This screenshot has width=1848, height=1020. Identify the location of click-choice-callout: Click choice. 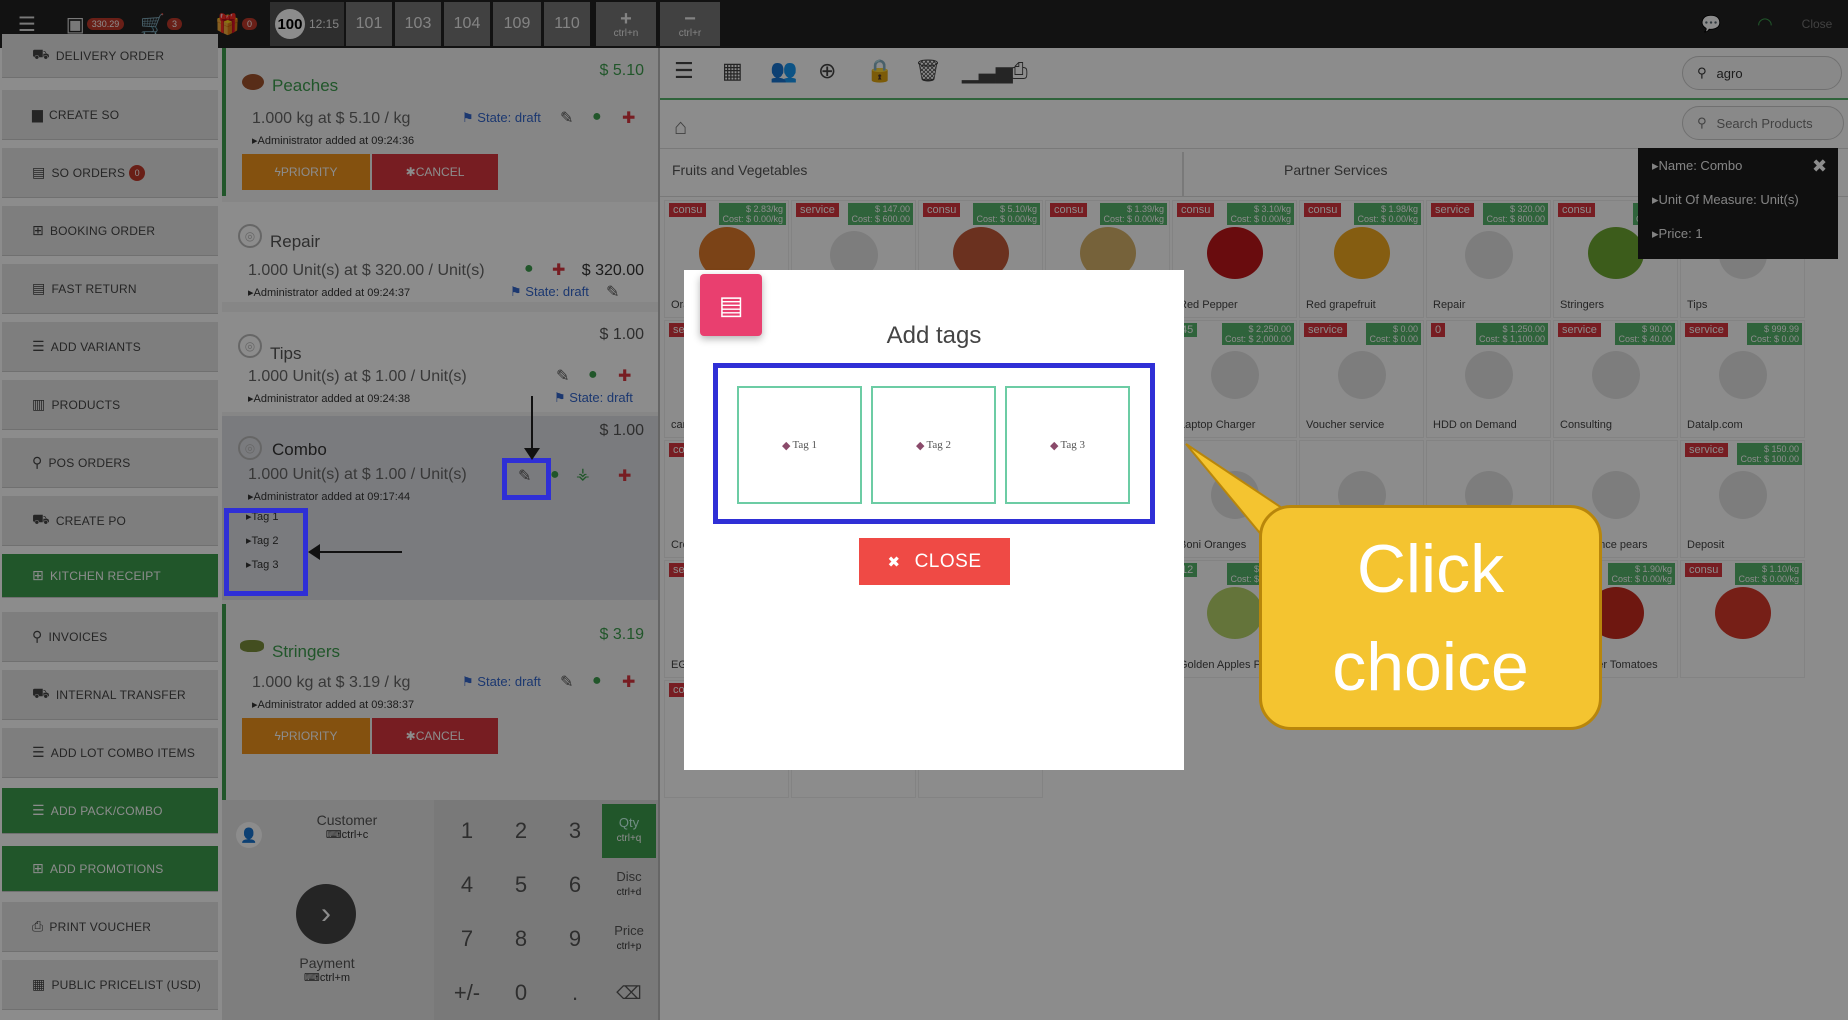
(1430, 617).